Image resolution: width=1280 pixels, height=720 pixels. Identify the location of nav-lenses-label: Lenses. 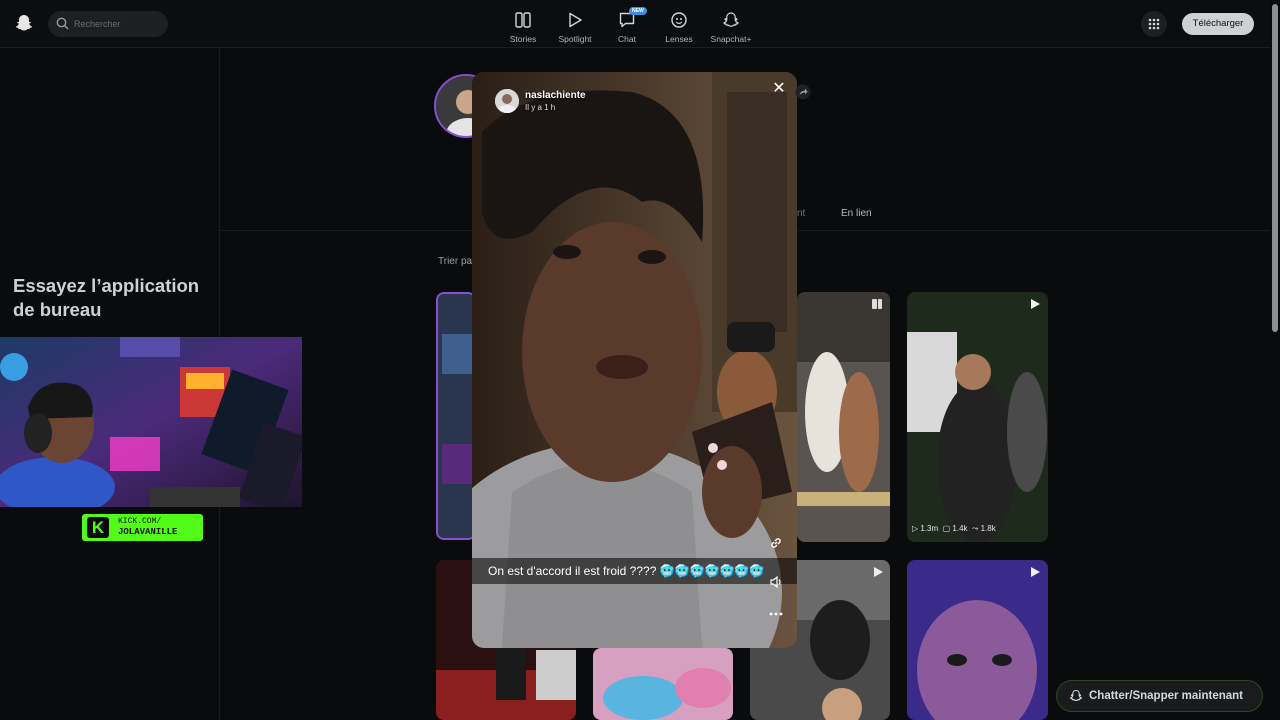
(679, 39).